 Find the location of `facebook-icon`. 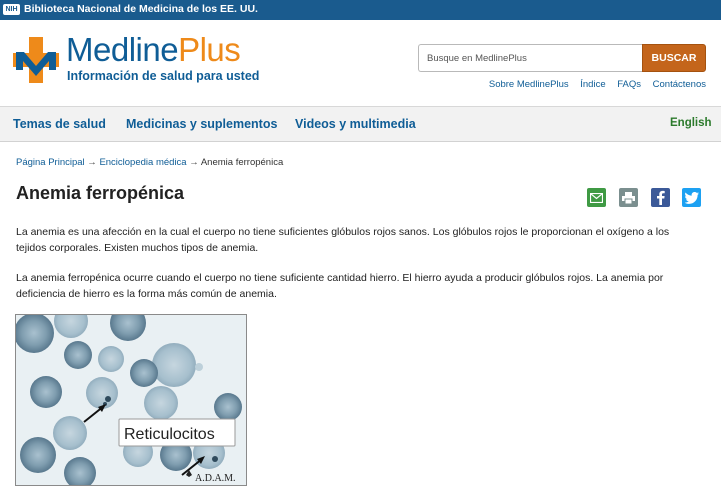

facebook-icon is located at coordinates (660, 197).